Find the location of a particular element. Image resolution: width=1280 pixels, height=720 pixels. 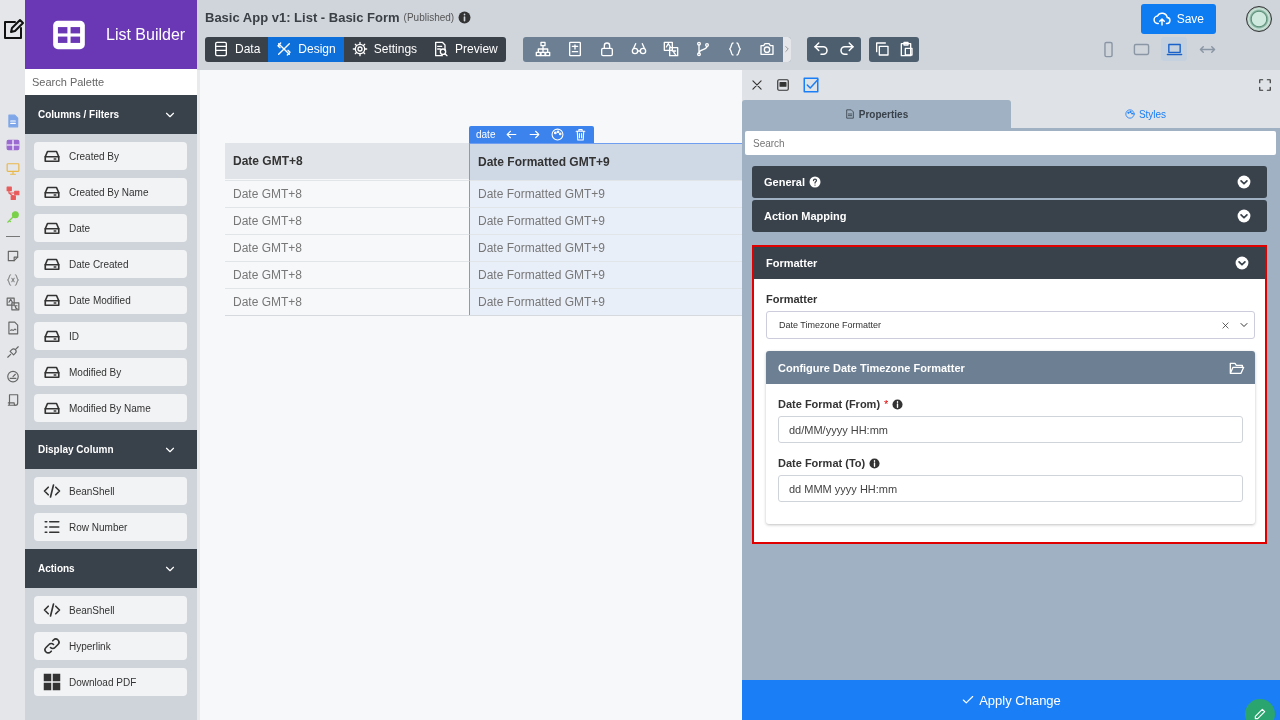

formatter-select: Date Timezone Formatter is located at coordinates (1010, 325).